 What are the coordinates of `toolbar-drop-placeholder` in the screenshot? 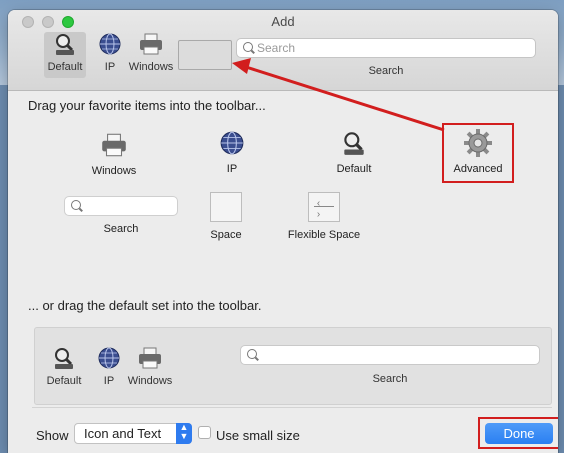 It's located at (205, 55).